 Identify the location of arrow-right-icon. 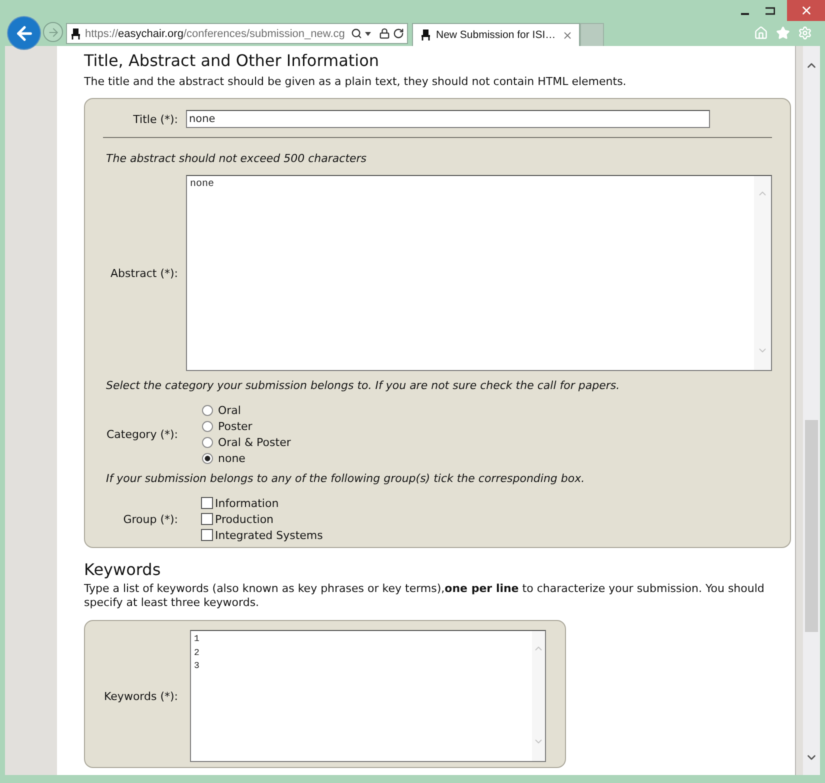
(53, 32).